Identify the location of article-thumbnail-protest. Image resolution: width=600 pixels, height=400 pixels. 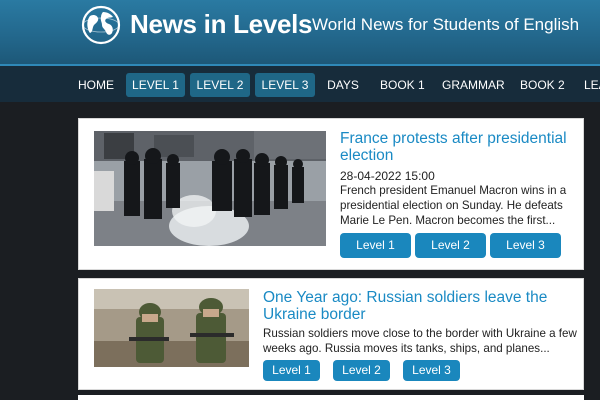
(210, 188).